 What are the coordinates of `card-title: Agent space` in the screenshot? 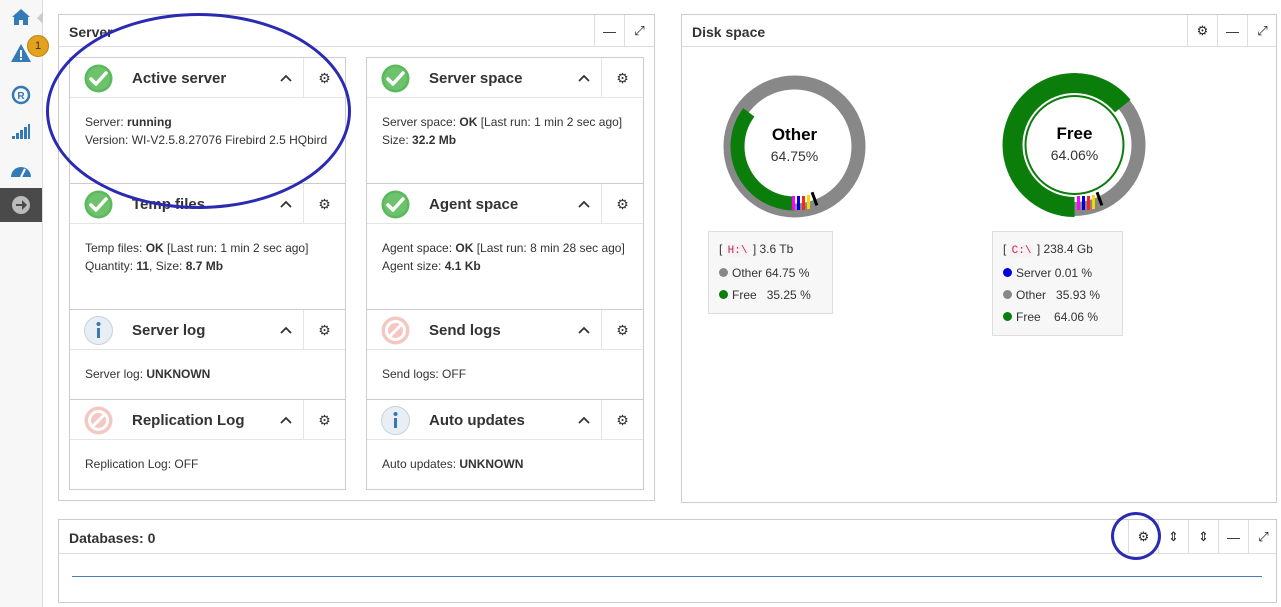 It's located at (474, 204).